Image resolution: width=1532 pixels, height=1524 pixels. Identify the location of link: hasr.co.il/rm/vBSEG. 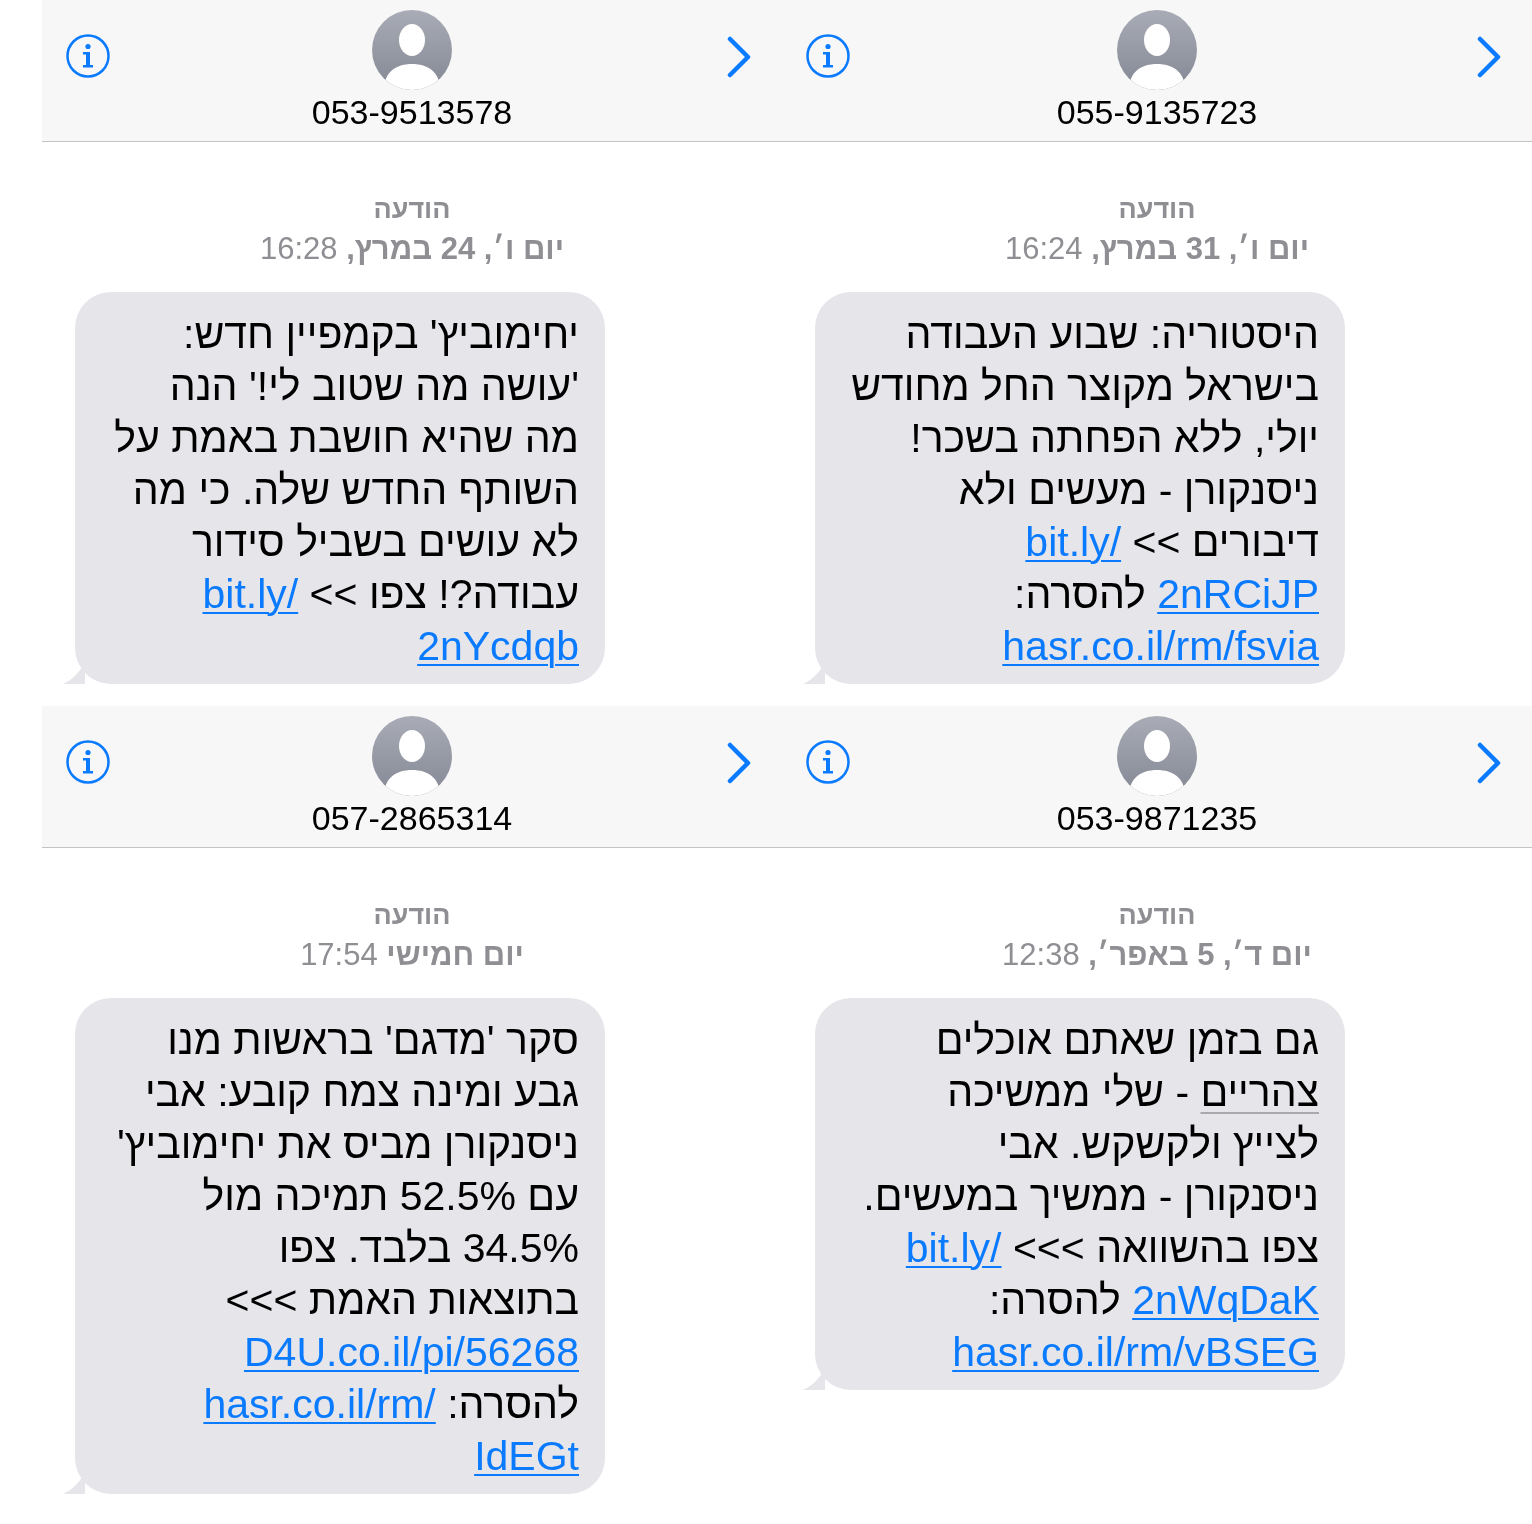
(1135, 1352).